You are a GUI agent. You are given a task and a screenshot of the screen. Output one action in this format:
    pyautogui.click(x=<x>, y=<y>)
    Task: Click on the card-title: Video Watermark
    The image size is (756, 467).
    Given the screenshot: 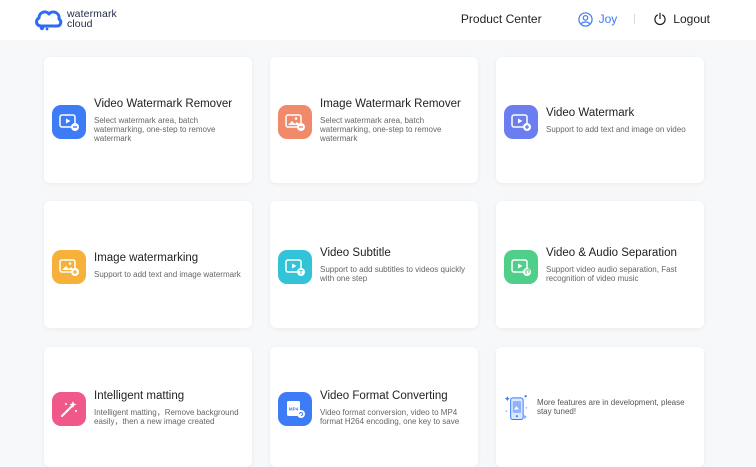 What is the action you would take?
    pyautogui.click(x=590, y=113)
    